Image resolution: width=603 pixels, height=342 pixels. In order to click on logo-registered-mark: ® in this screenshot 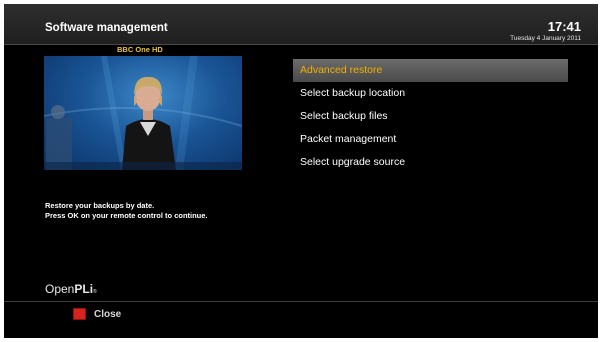, I will do `click(95, 292)`.